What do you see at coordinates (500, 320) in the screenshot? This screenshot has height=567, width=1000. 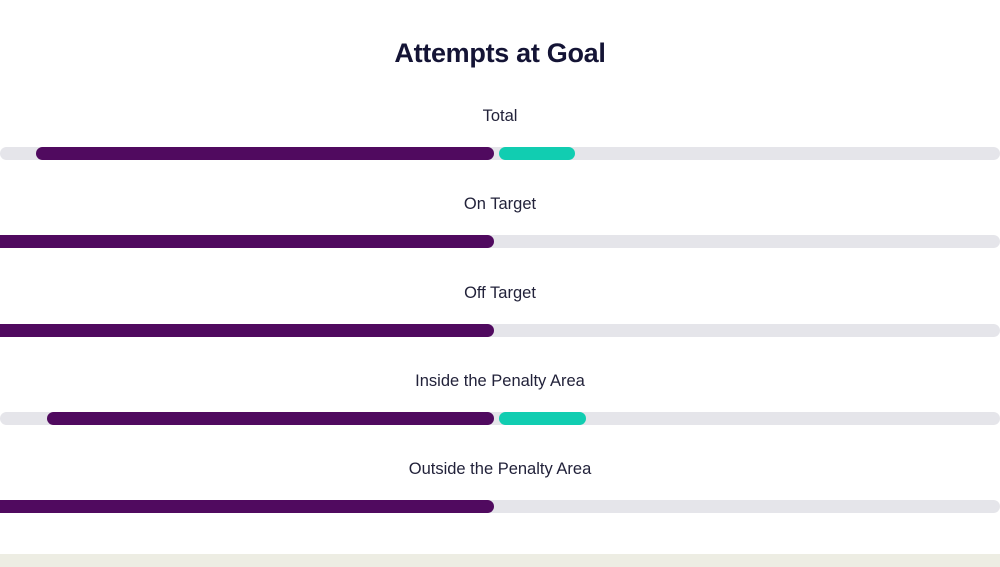 I see `bar-row-off-target: Off Target` at bounding box center [500, 320].